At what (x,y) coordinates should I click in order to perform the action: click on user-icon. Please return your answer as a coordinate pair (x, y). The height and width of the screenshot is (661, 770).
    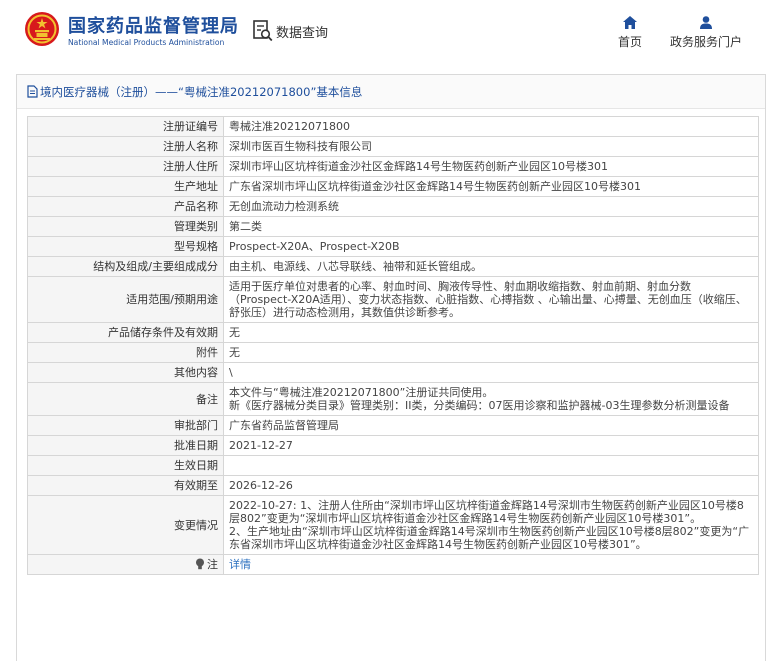
    Looking at the image, I should click on (706, 22).